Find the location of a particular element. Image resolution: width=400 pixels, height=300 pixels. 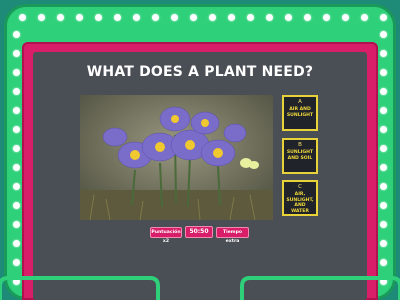

double-score-button: Puntuación x2 is located at coordinates (166, 235).